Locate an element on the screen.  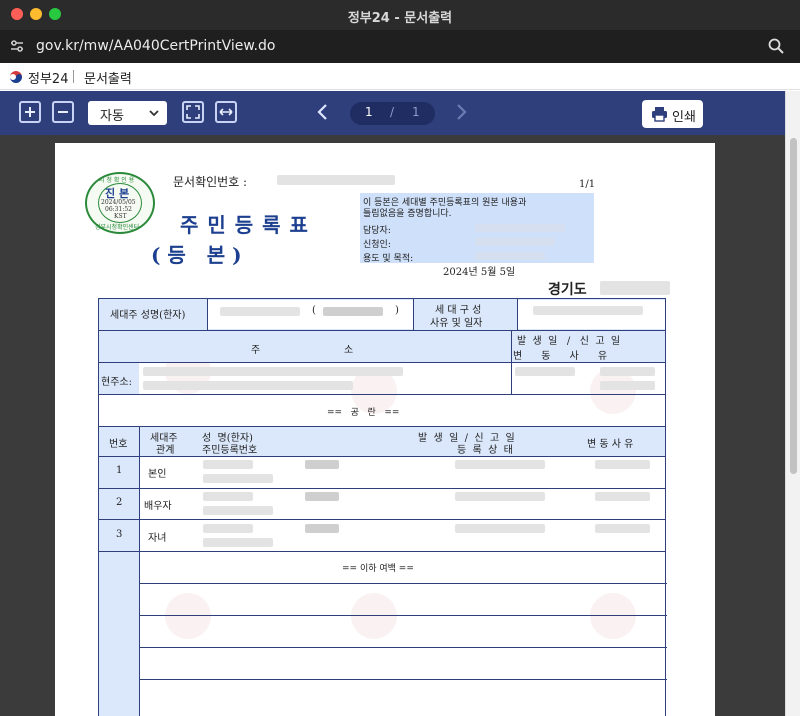
applicant-label: 신청인: is located at coordinates (377, 245).